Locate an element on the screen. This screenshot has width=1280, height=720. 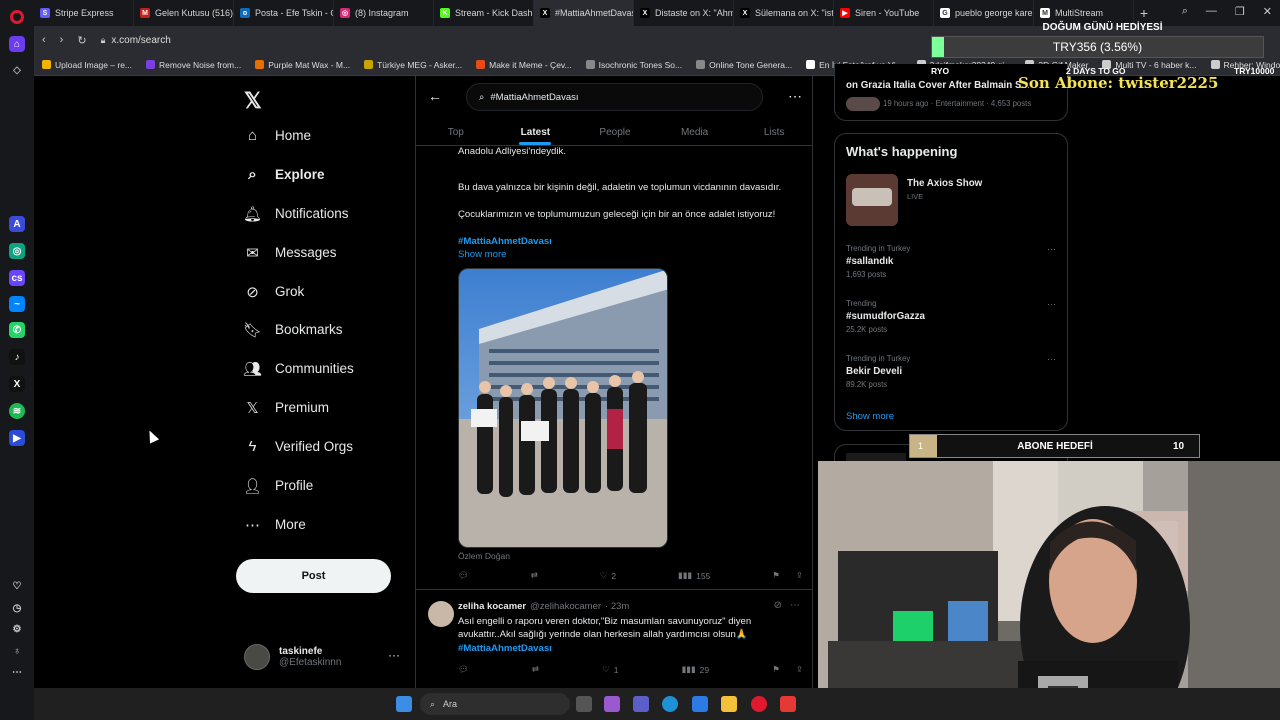
task-view-icon is located at coordinates (584, 704).